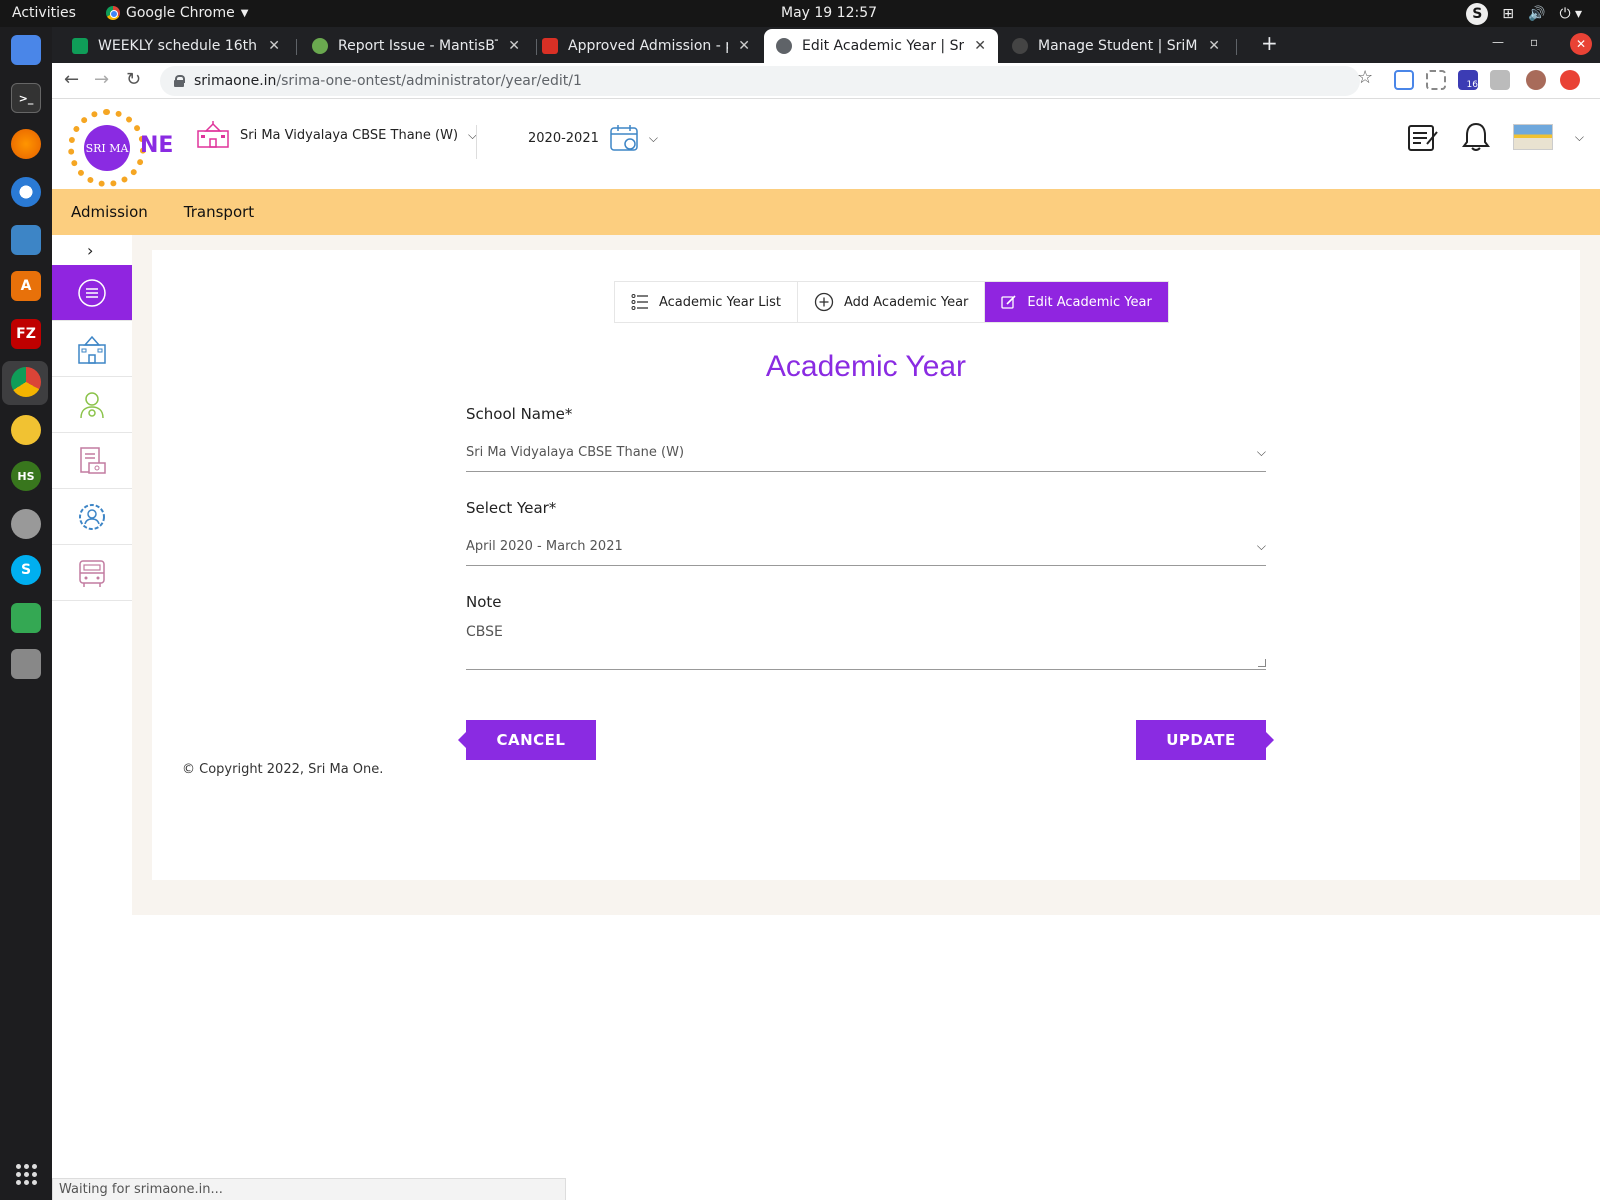 This screenshot has width=1600, height=1200. Describe the element at coordinates (527, 740) in the screenshot. I see `cancel-button: CANCEL` at that location.